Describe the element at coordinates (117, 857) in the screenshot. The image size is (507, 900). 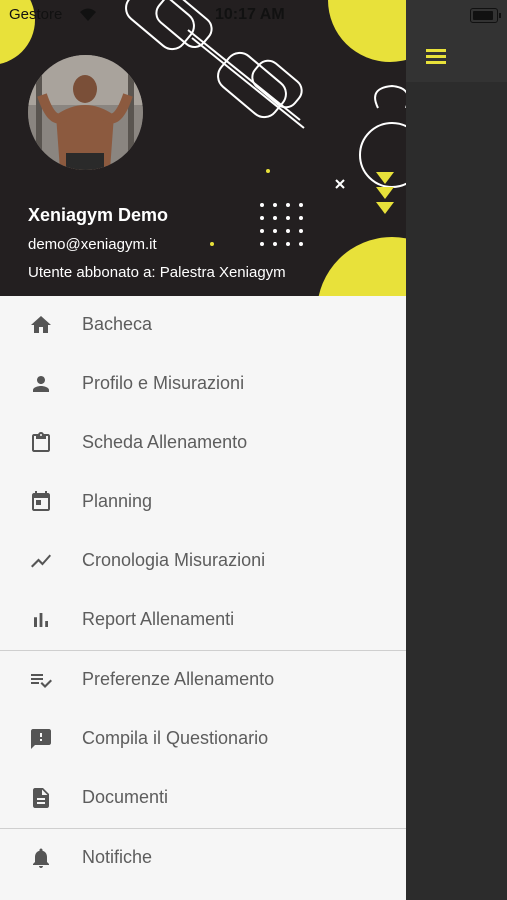
I see `menu-item-label: Notifiche` at that location.